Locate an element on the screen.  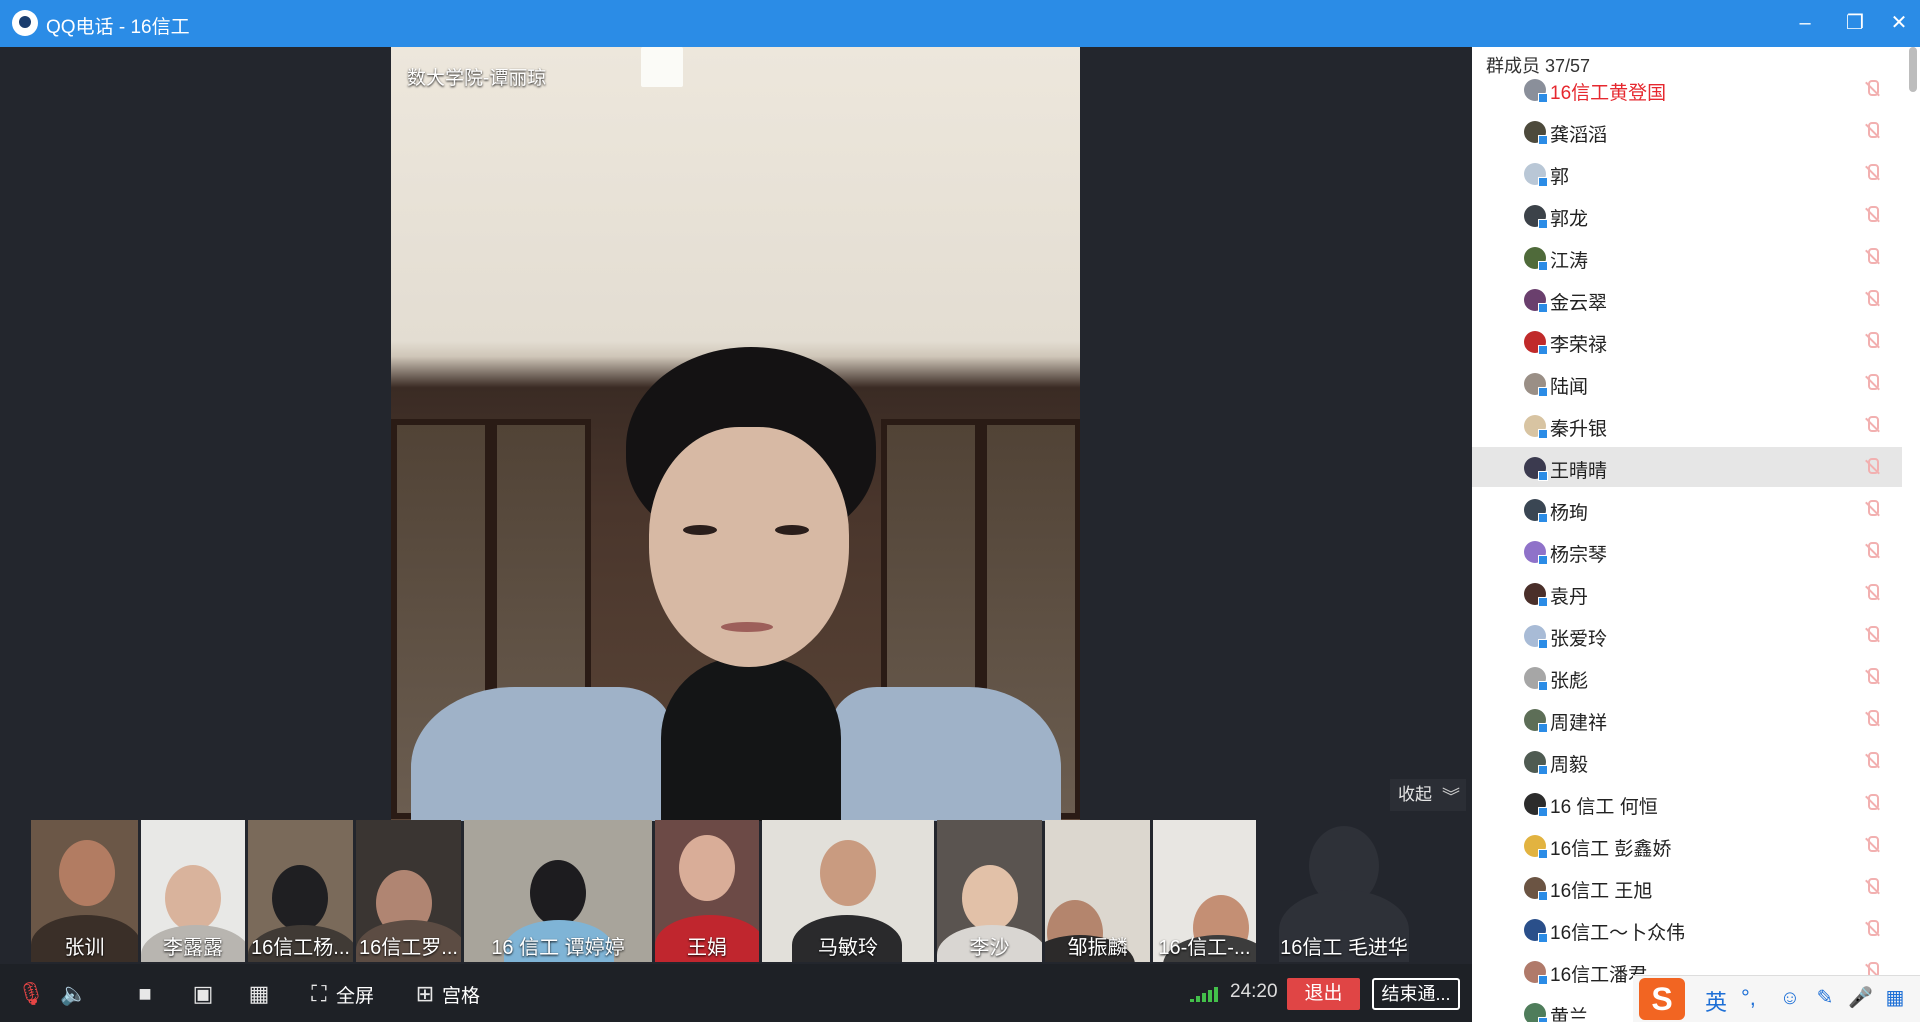
exit-button: 退出 is located at coordinates (1323, 994).